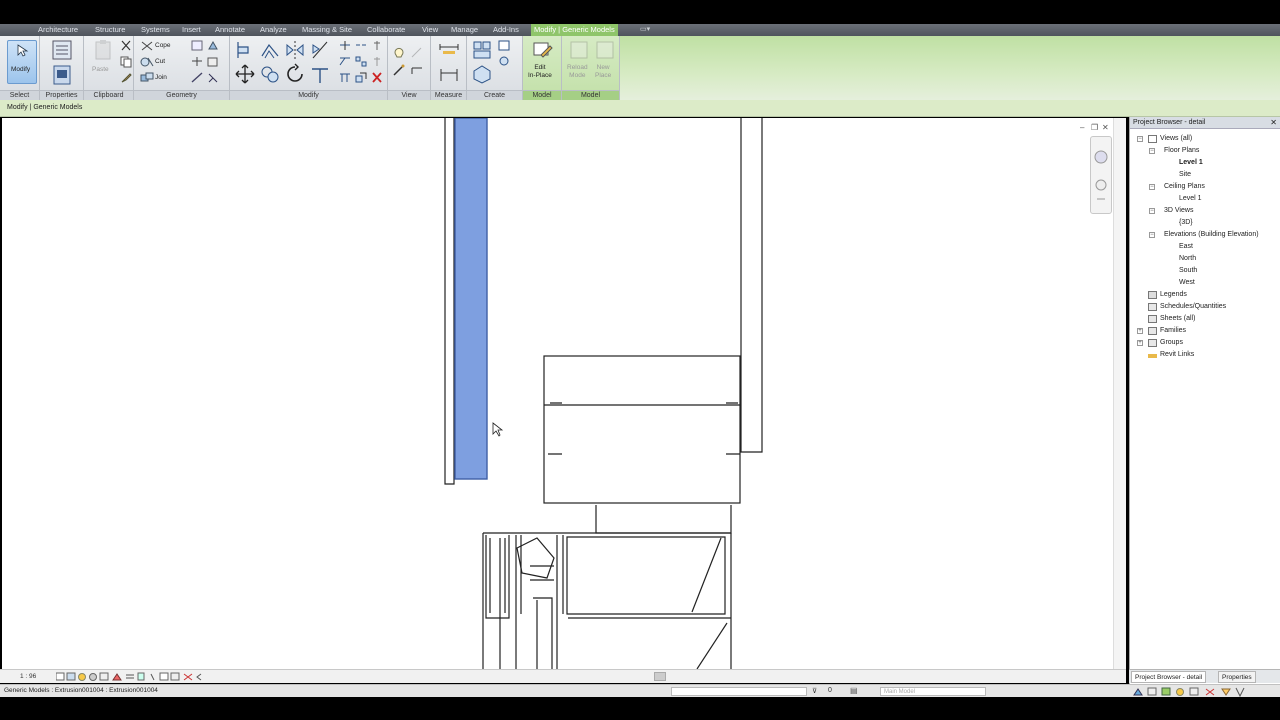  Describe the element at coordinates (361, 61) in the screenshot. I see `array-icon` at that location.